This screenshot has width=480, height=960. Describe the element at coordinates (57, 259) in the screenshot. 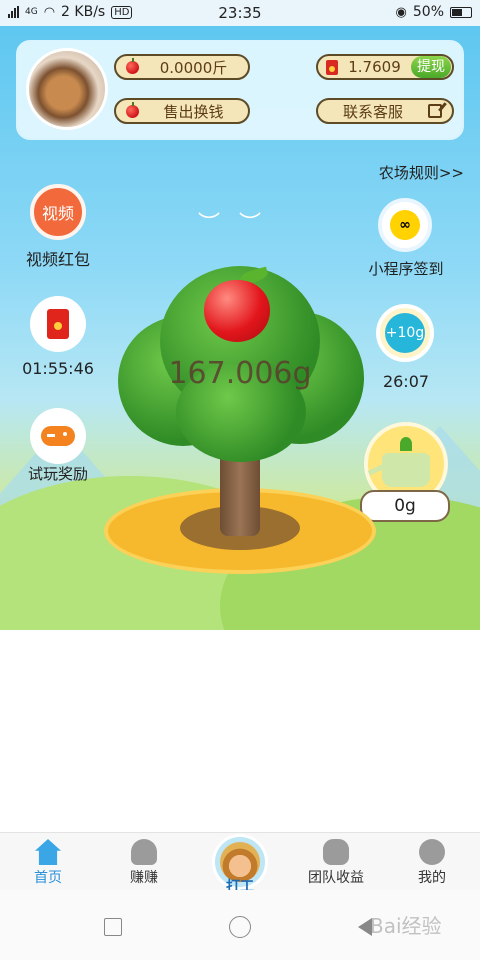

I see `video-red-packet-label: 视频红包` at that location.